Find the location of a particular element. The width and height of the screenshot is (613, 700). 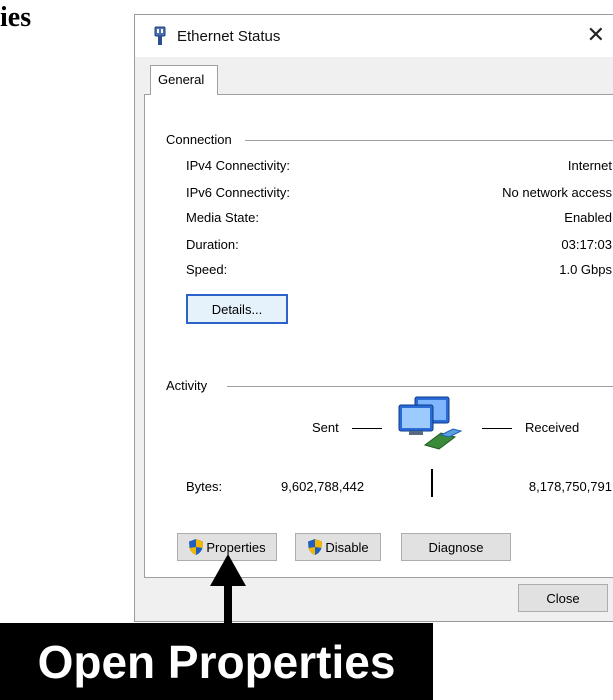

disable-button-label: Disable is located at coordinates (347, 547).